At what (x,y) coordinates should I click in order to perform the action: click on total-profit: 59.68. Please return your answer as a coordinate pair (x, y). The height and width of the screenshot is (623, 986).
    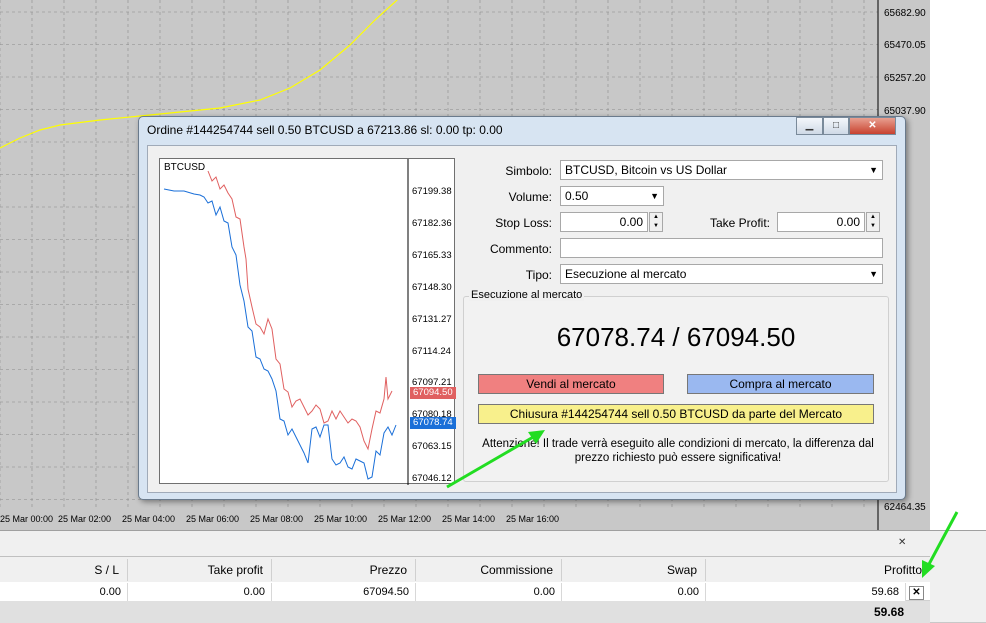
    Looking at the image, I should click on (888, 612).